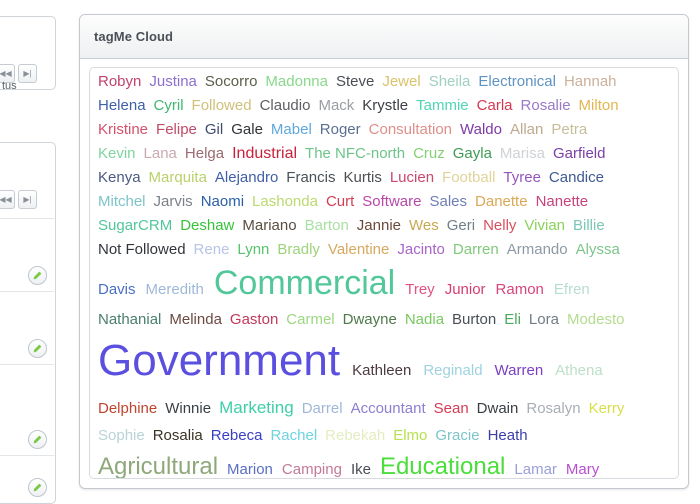 This screenshot has height=504, width=700. Describe the element at coordinates (169, 105) in the screenshot. I see `tag-item: Cyril` at that location.